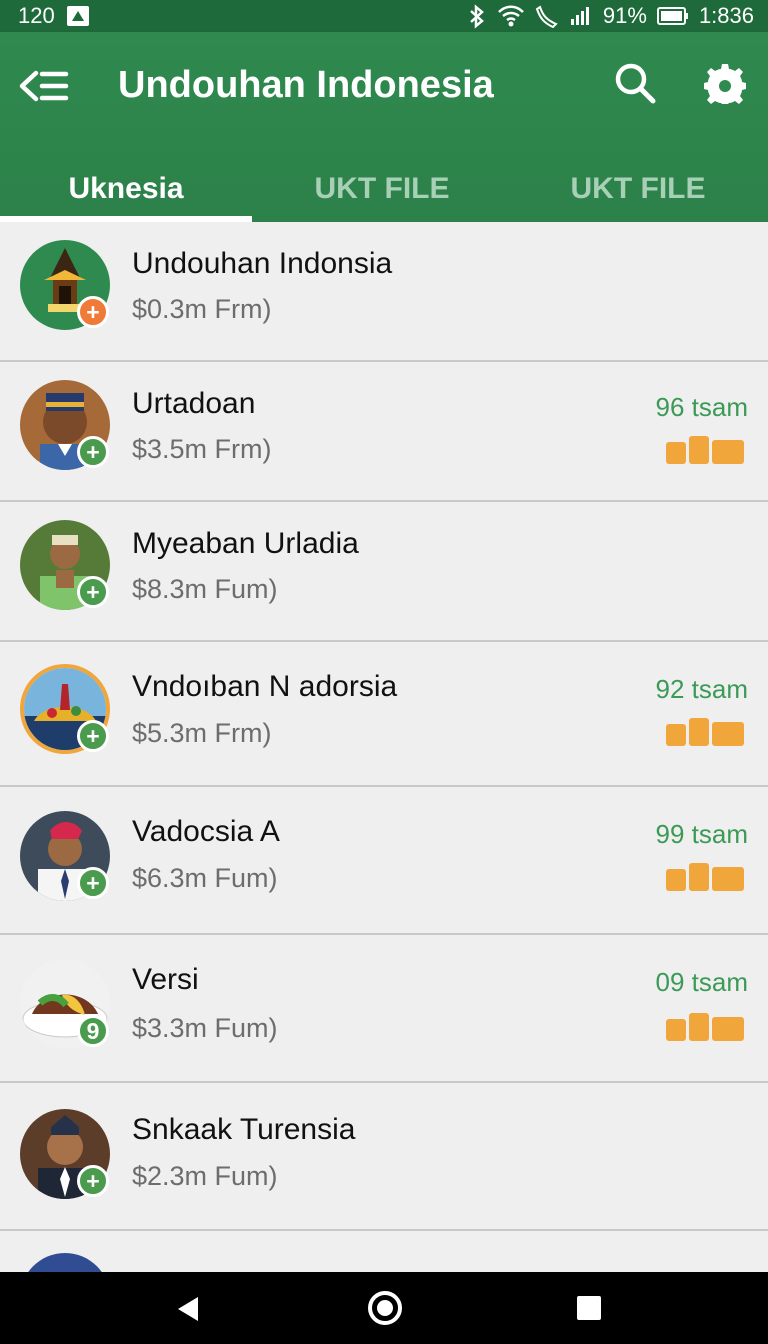  Describe the element at coordinates (262, 263) in the screenshot. I see `item-title: Undouhan Indonsia` at that location.